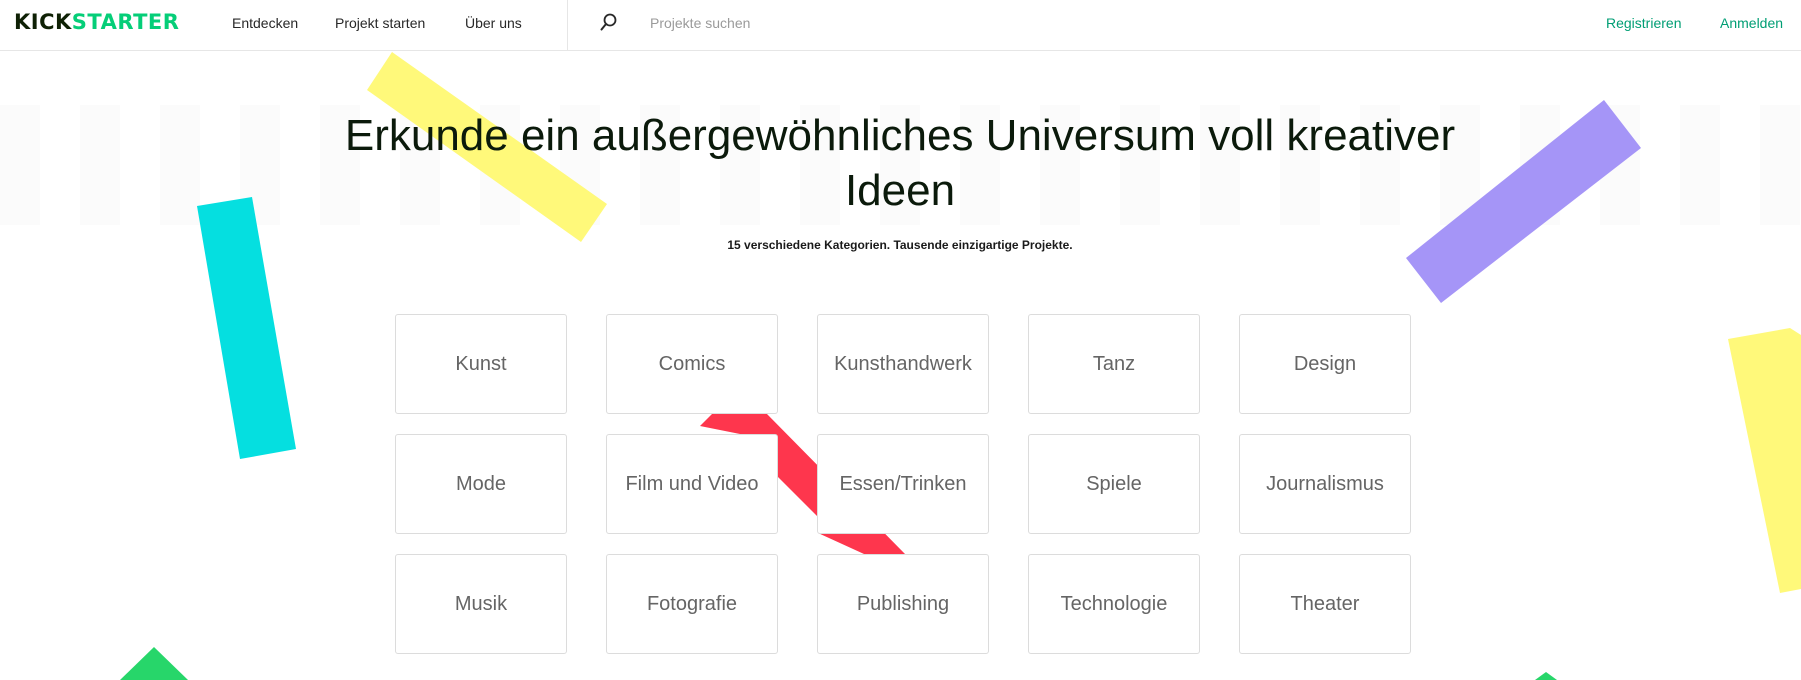 This screenshot has height=680, width=1801. What do you see at coordinates (1751, 23) in the screenshot?
I see `login-link: Anmelden` at bounding box center [1751, 23].